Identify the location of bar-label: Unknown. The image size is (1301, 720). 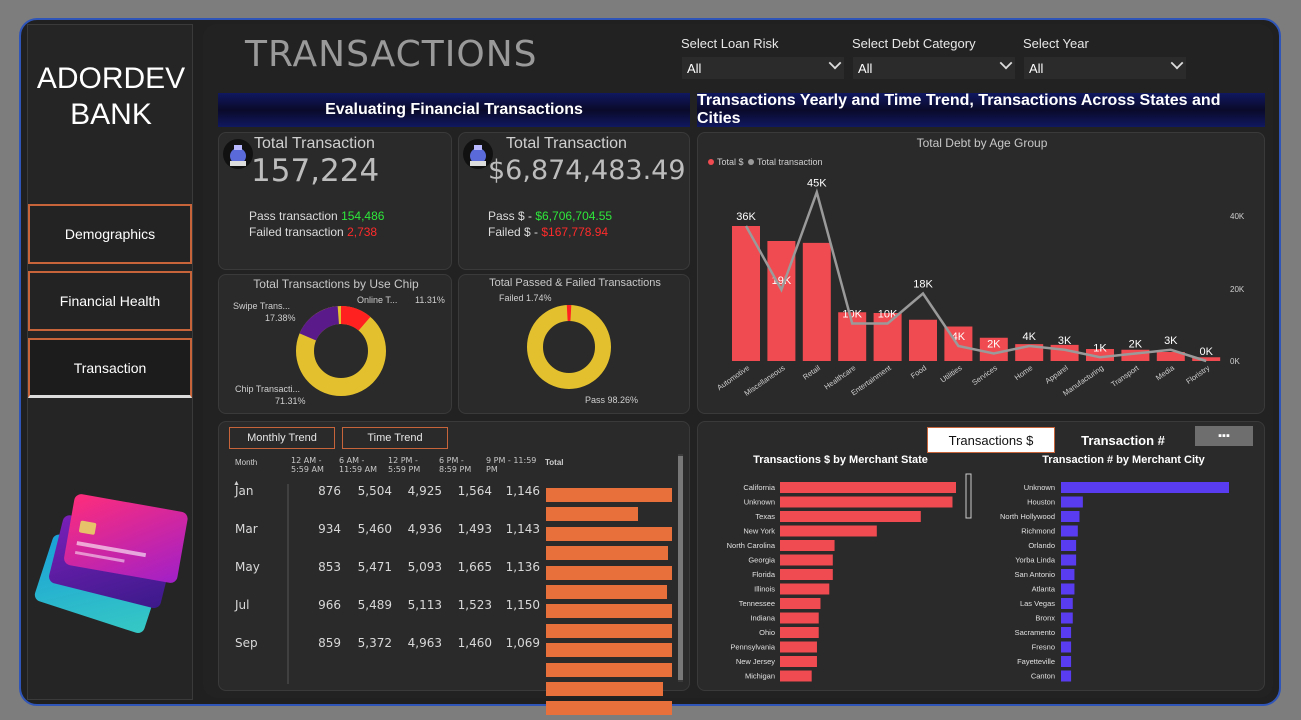
(759, 502).